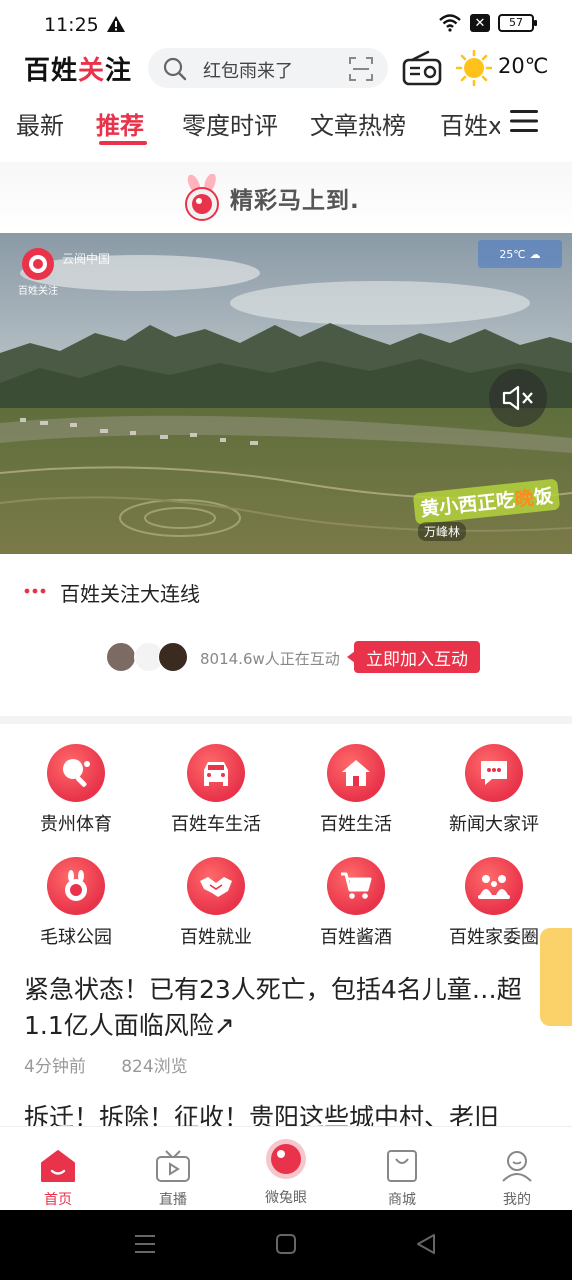 The height and width of the screenshot is (1280, 572). Describe the element at coordinates (76, 773) in the screenshot. I see `pingpong-icon` at that location.